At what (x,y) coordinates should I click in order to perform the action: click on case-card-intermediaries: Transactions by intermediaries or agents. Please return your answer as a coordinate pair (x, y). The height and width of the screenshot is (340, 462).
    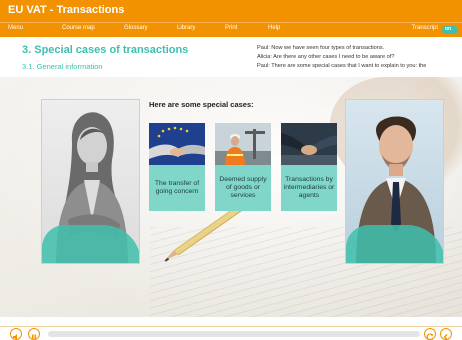
    Looking at the image, I should click on (309, 167).